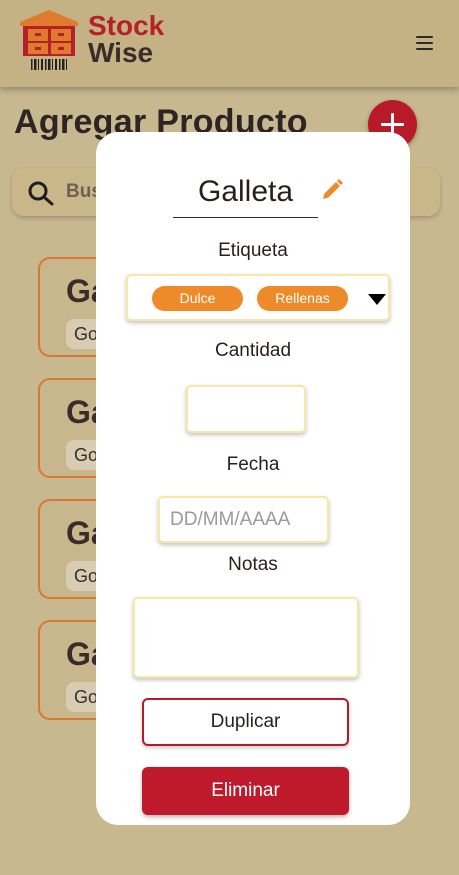  What do you see at coordinates (246, 637) in the screenshot?
I see `notes-input` at bounding box center [246, 637].